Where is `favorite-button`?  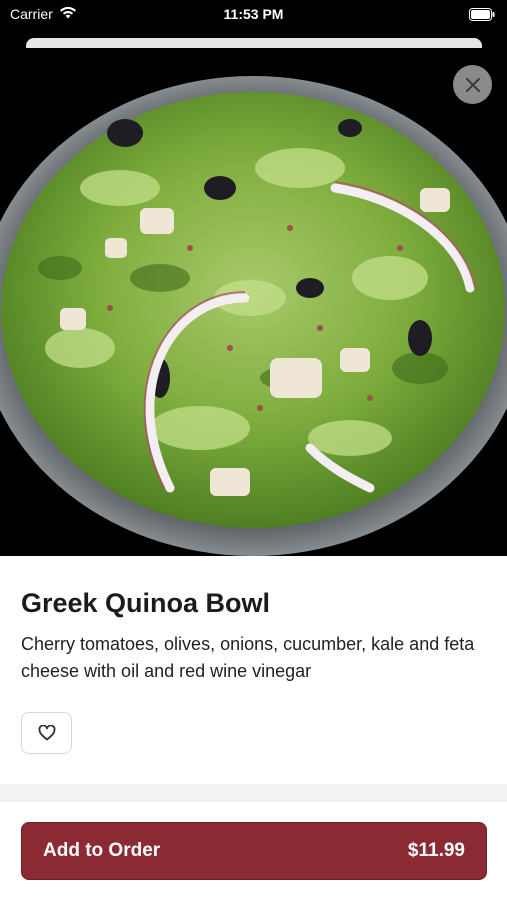 favorite-button is located at coordinates (46, 733).